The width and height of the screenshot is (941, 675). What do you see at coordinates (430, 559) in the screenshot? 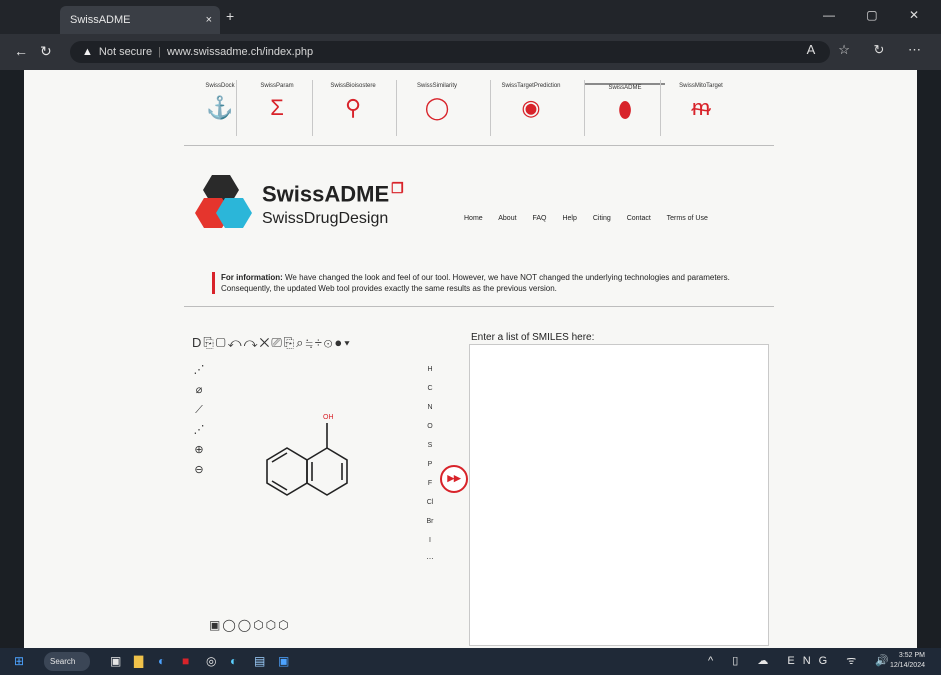
I see `atom-more: ⋯` at bounding box center [430, 559].